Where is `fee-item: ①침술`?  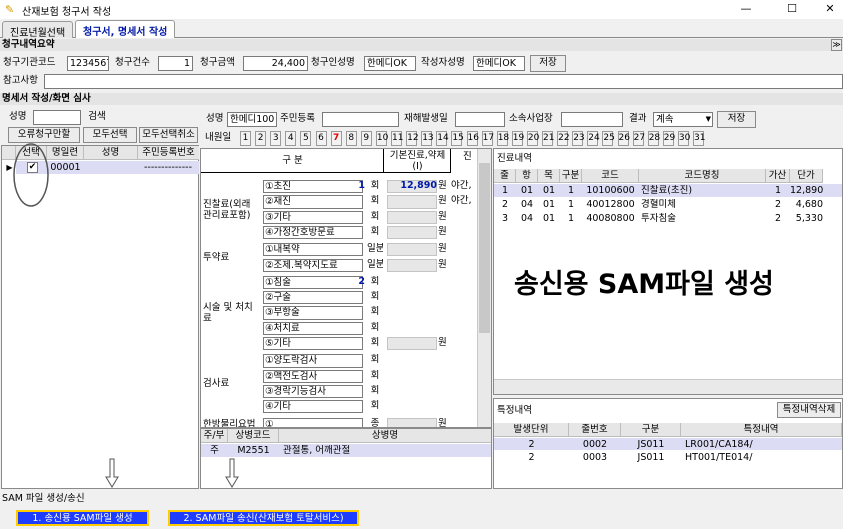
fee-item: ①침술 is located at coordinates (313, 282).